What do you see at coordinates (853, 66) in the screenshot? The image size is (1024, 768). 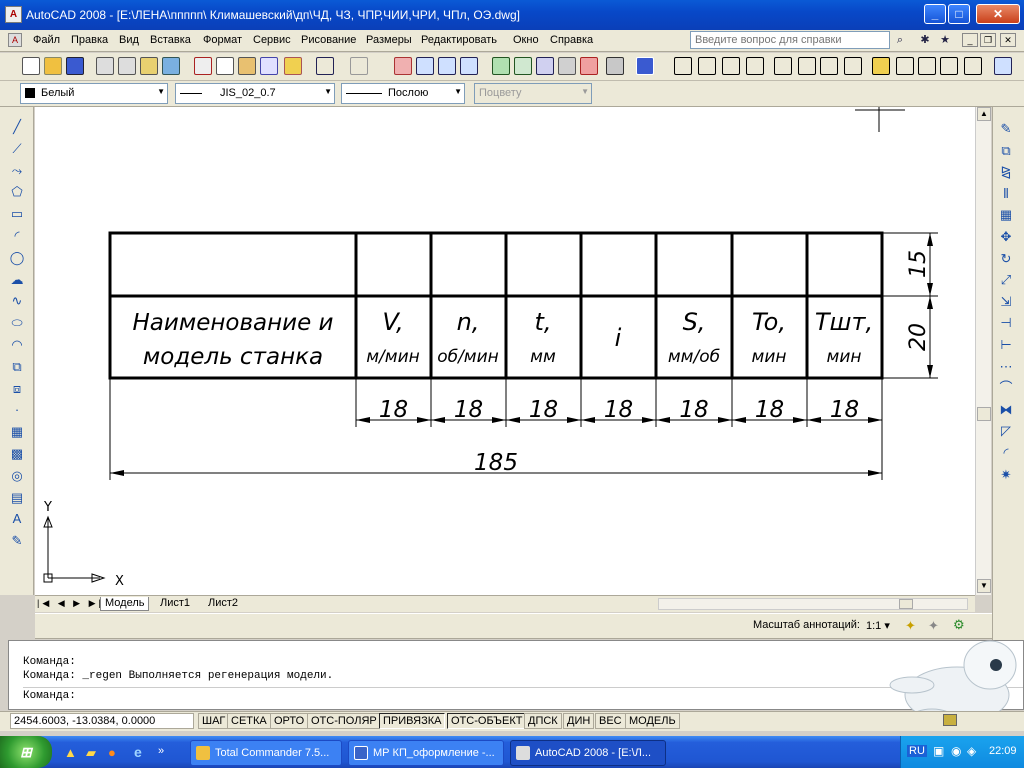 I see `angular-dim-icon` at bounding box center [853, 66].